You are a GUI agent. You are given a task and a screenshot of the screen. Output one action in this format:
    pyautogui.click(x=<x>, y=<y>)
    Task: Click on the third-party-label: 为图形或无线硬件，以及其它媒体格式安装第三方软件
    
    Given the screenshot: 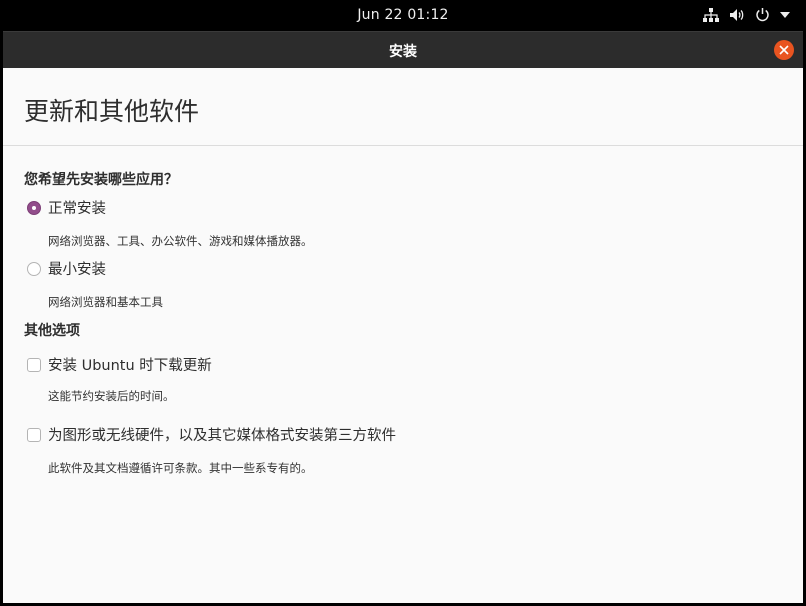 What is the action you would take?
    pyautogui.click(x=222, y=434)
    